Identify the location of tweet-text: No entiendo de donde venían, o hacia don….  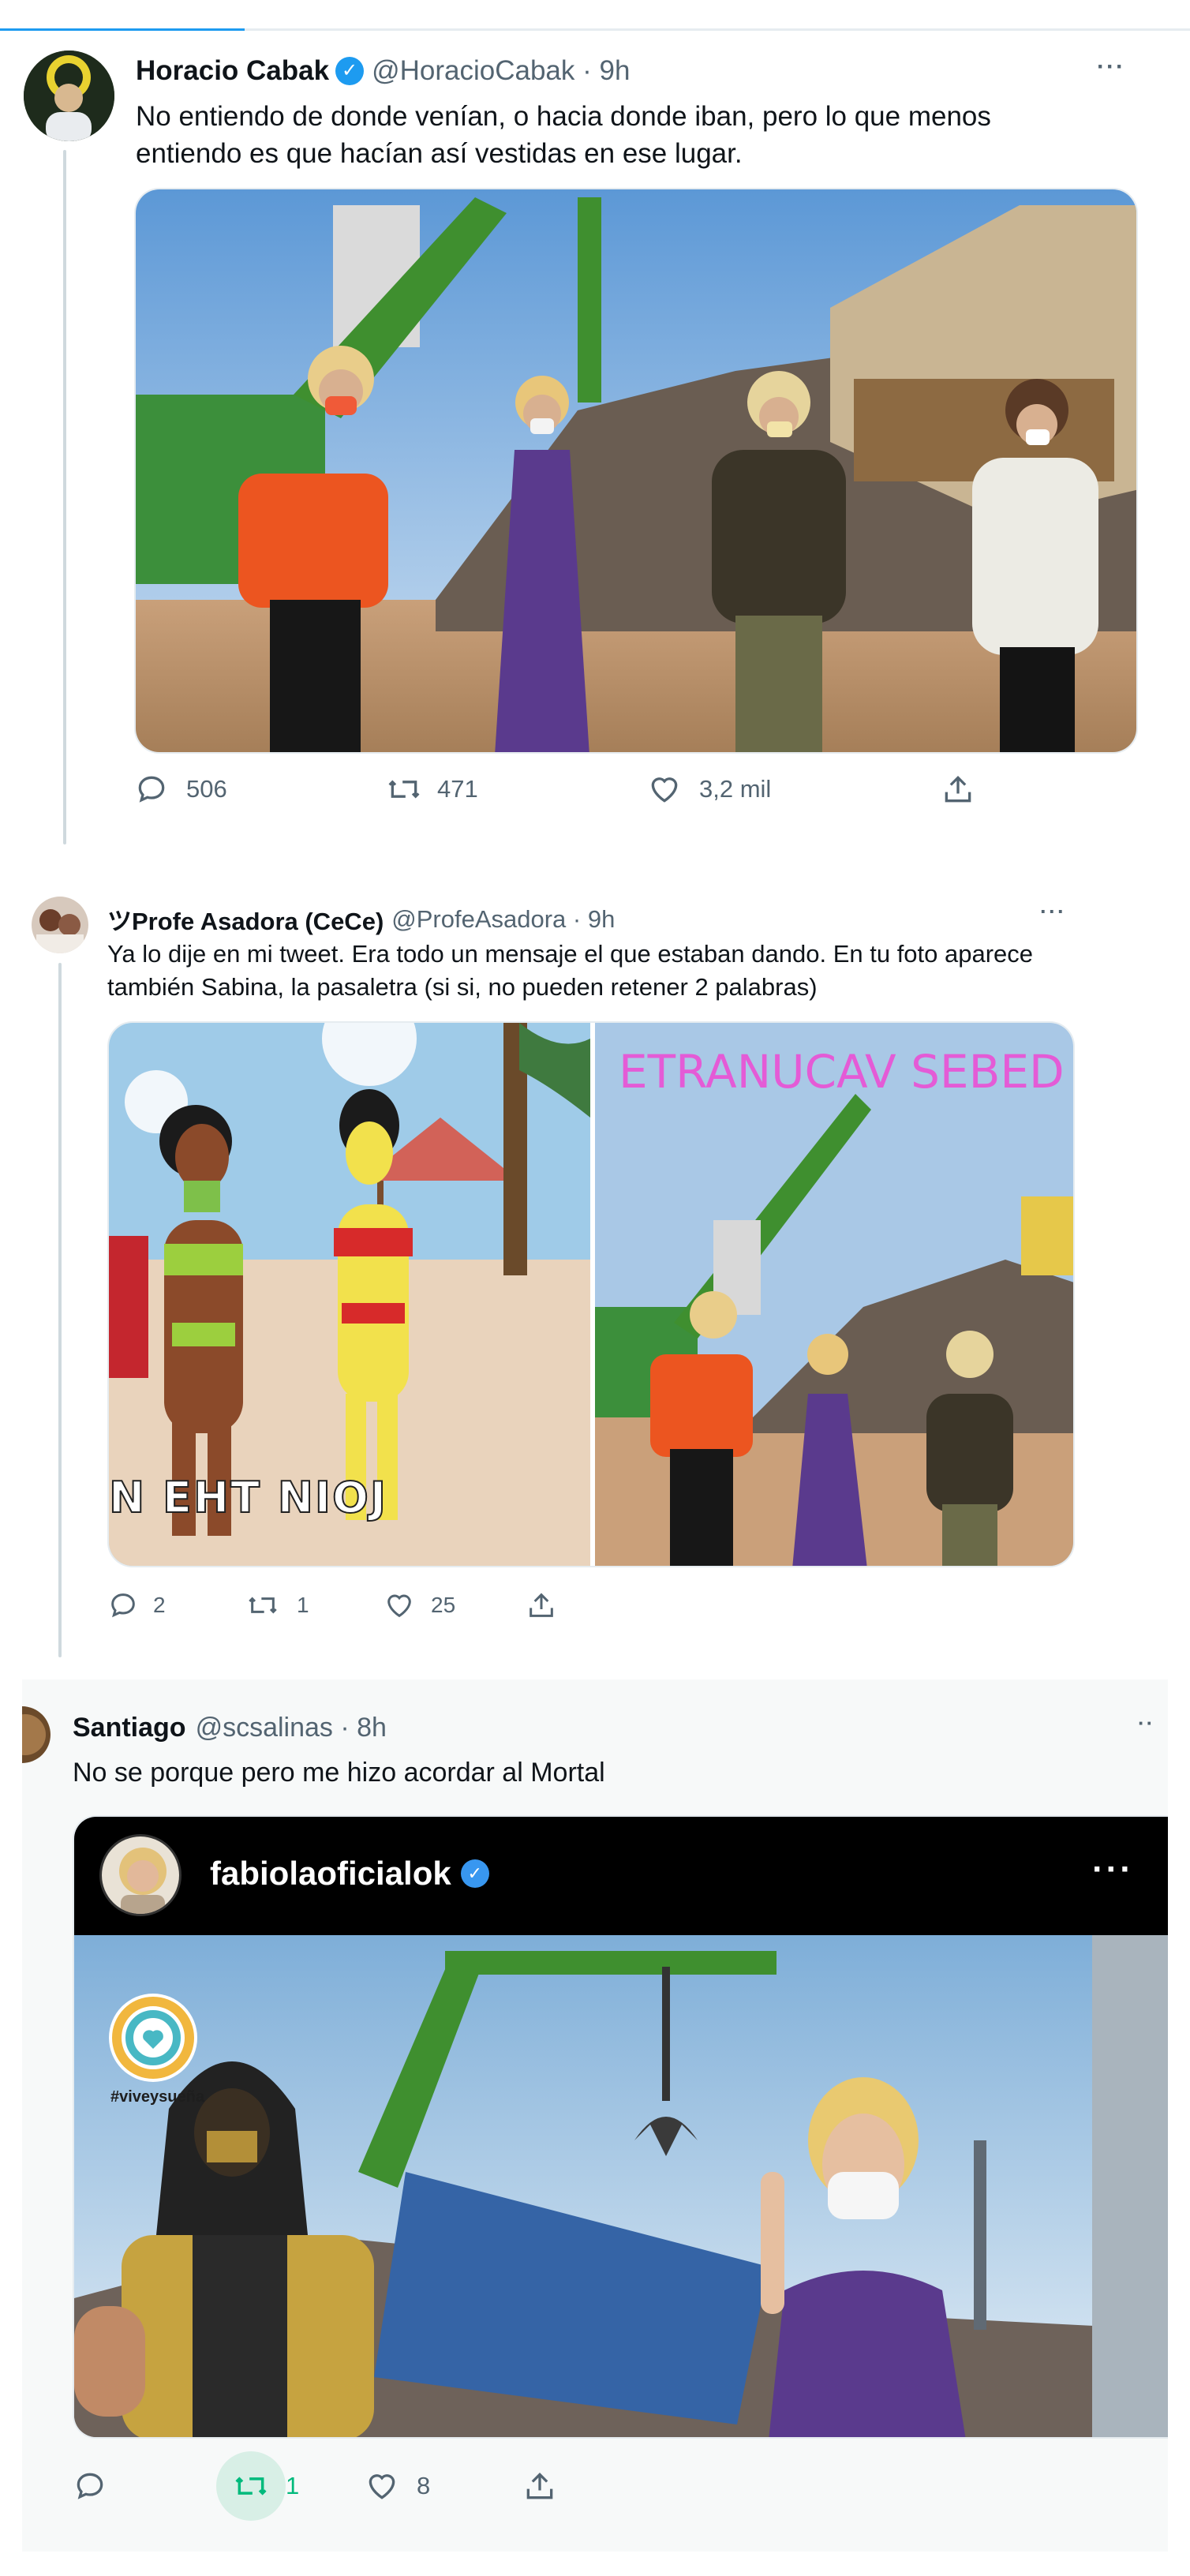
(563, 135).